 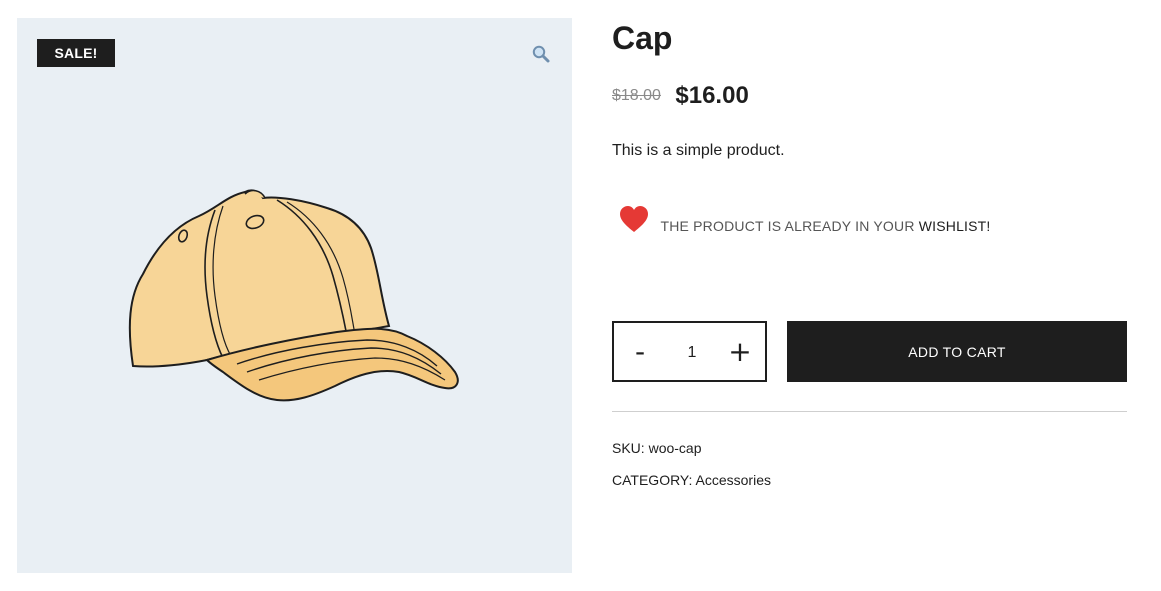 What do you see at coordinates (297, 296) in the screenshot?
I see `product-image` at bounding box center [297, 296].